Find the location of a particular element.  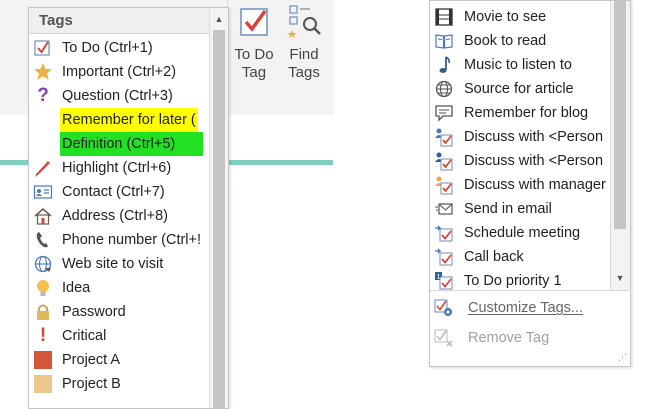

tag-item-music: Music to listen to is located at coordinates (520, 65).